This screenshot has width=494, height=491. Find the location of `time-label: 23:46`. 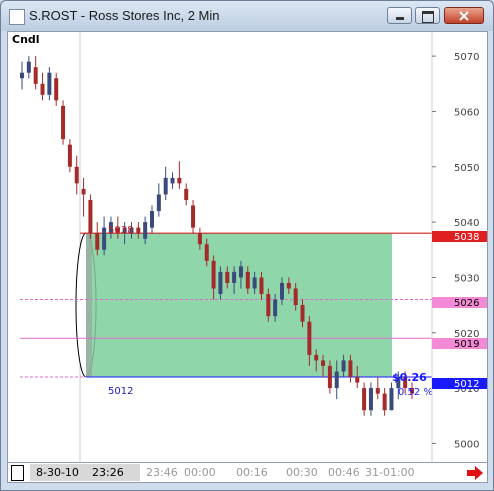

time-label: 23:46 is located at coordinates (162, 472).